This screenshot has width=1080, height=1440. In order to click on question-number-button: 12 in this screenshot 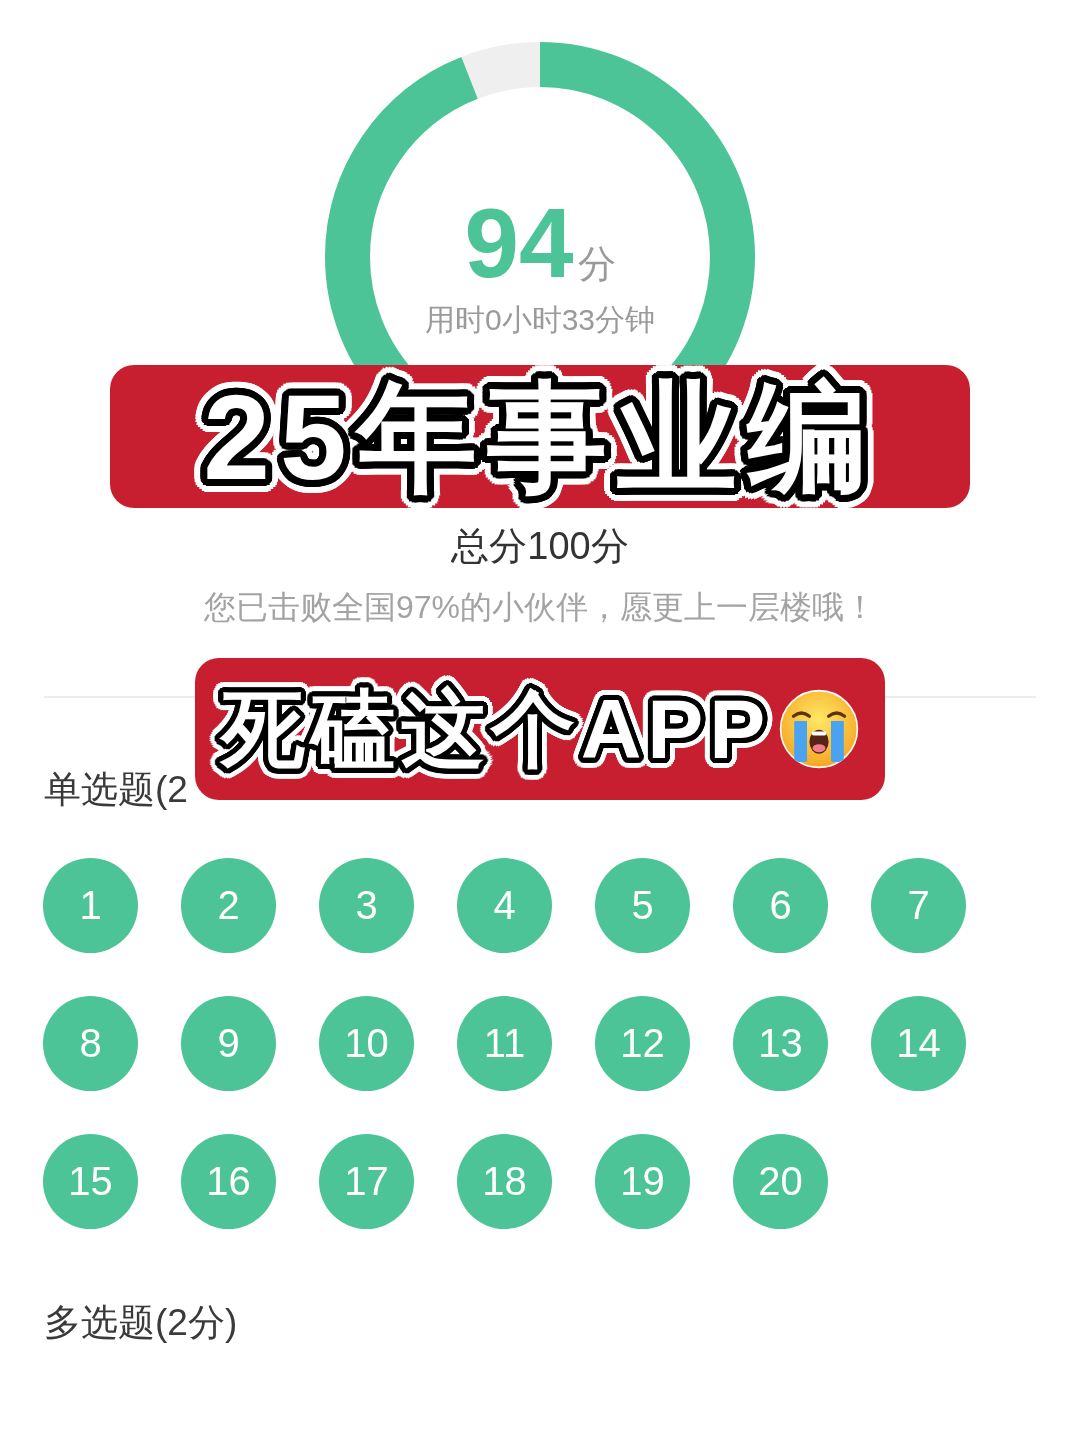, I will do `click(642, 1044)`.